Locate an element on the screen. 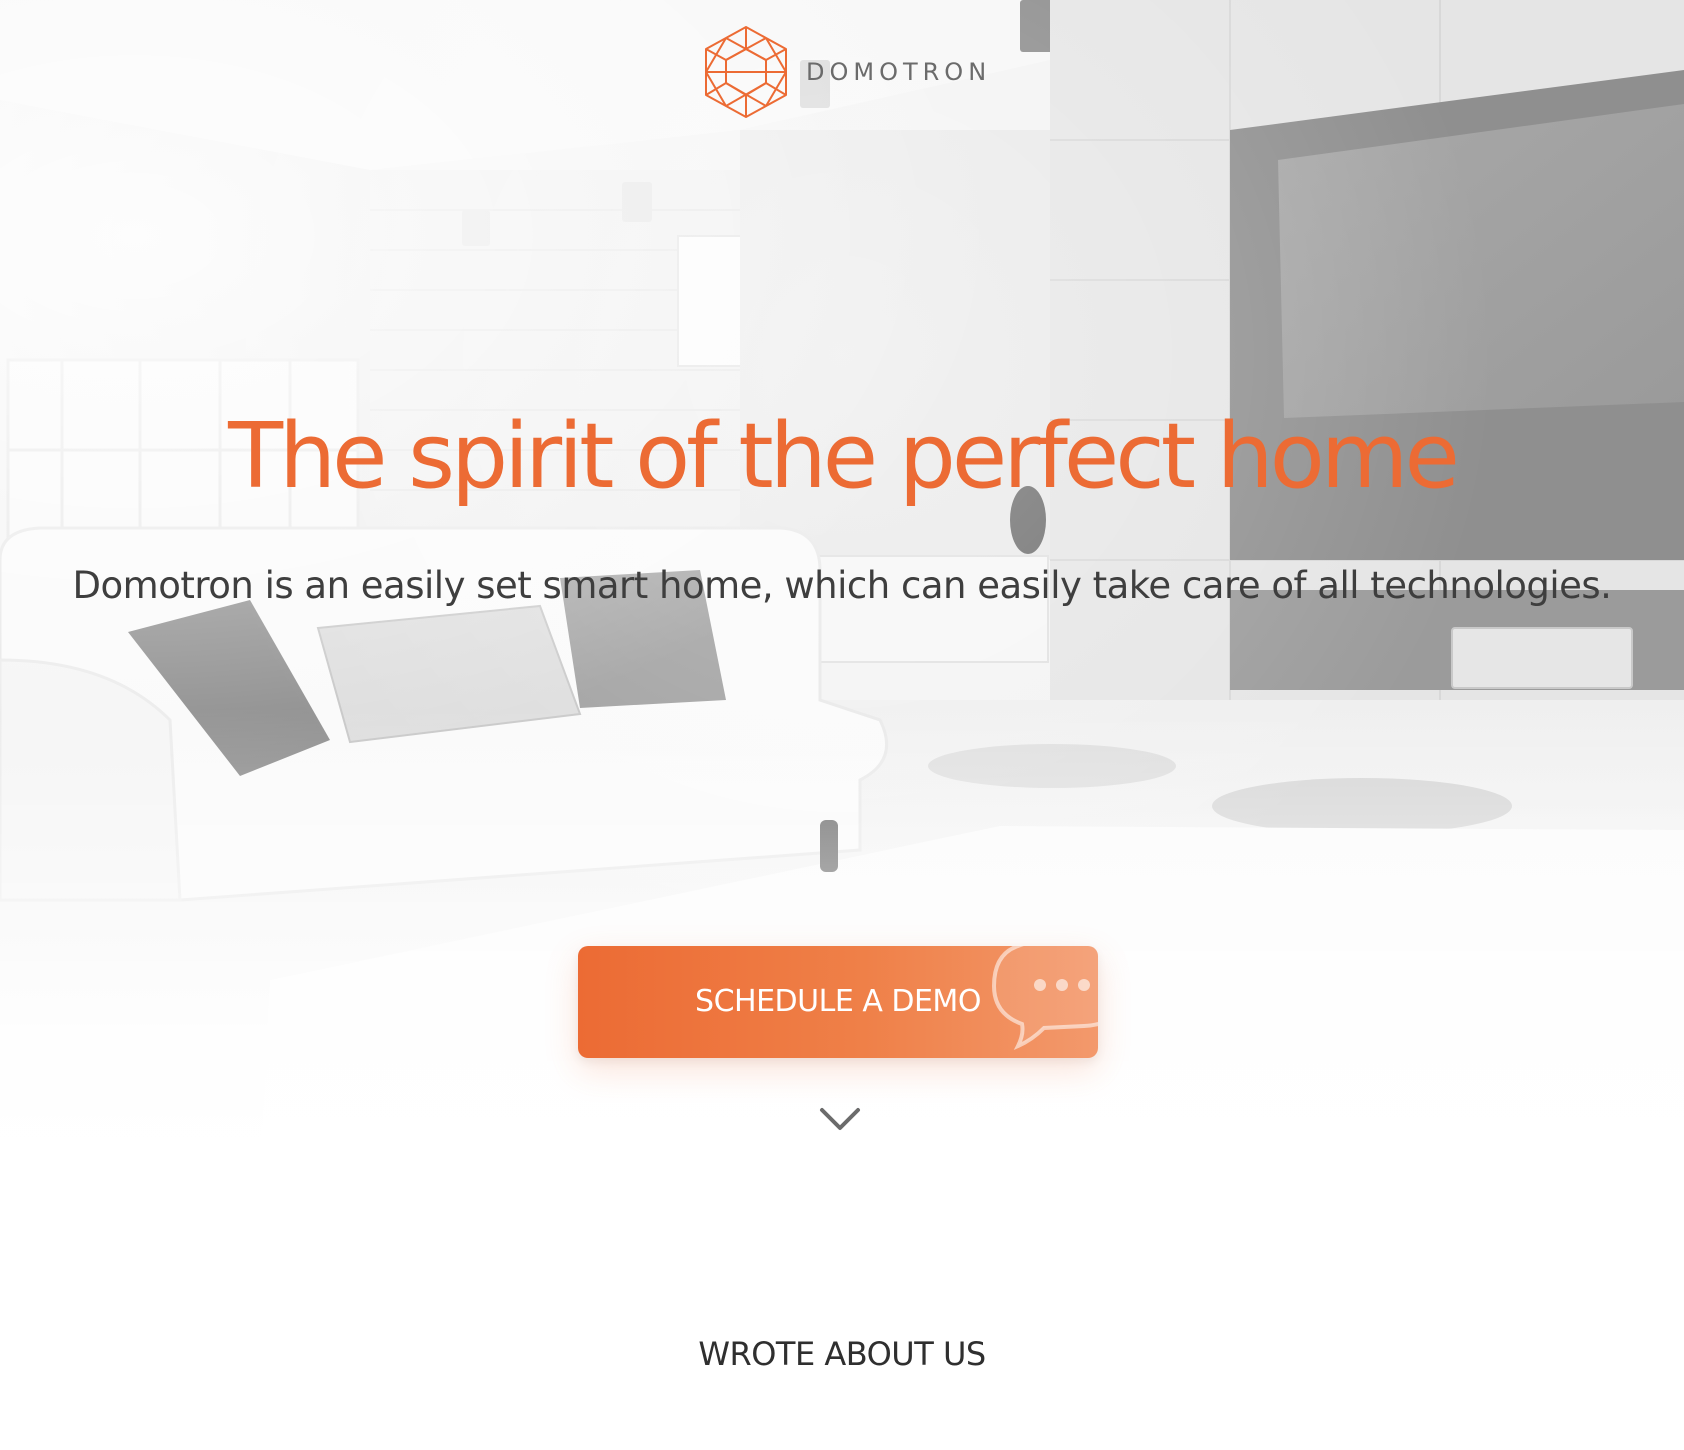 The image size is (1684, 1450). hero-headline: The spirit of the perfect home is located at coordinates (844, 456).